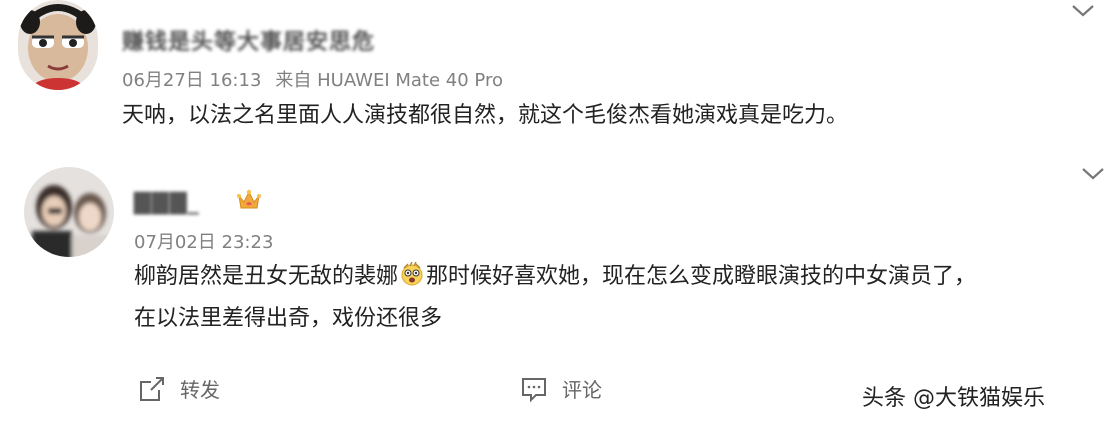  What do you see at coordinates (555, 275) in the screenshot?
I see `comment-line-1: 柳韵居然是丑女无敌的裴娜 那时候好喜欢她，现在怎么变成瞪眼演技的中女演员了，` at bounding box center [555, 275].